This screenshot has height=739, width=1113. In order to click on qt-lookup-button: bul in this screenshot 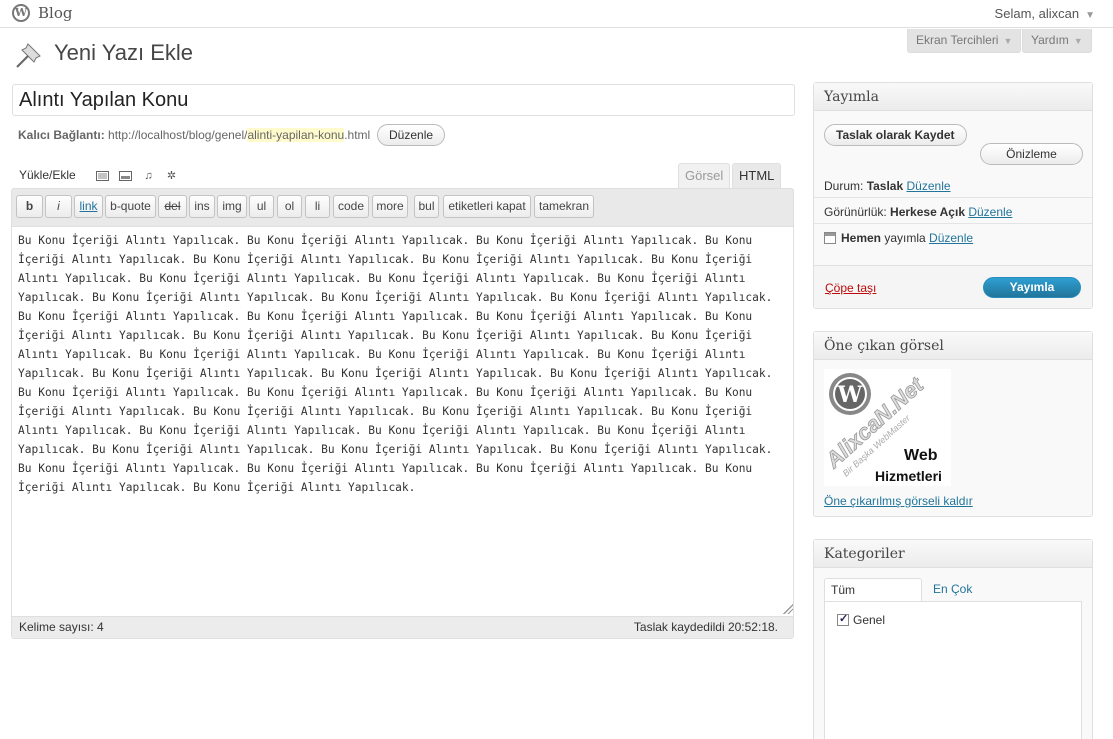, I will do `click(426, 206)`.